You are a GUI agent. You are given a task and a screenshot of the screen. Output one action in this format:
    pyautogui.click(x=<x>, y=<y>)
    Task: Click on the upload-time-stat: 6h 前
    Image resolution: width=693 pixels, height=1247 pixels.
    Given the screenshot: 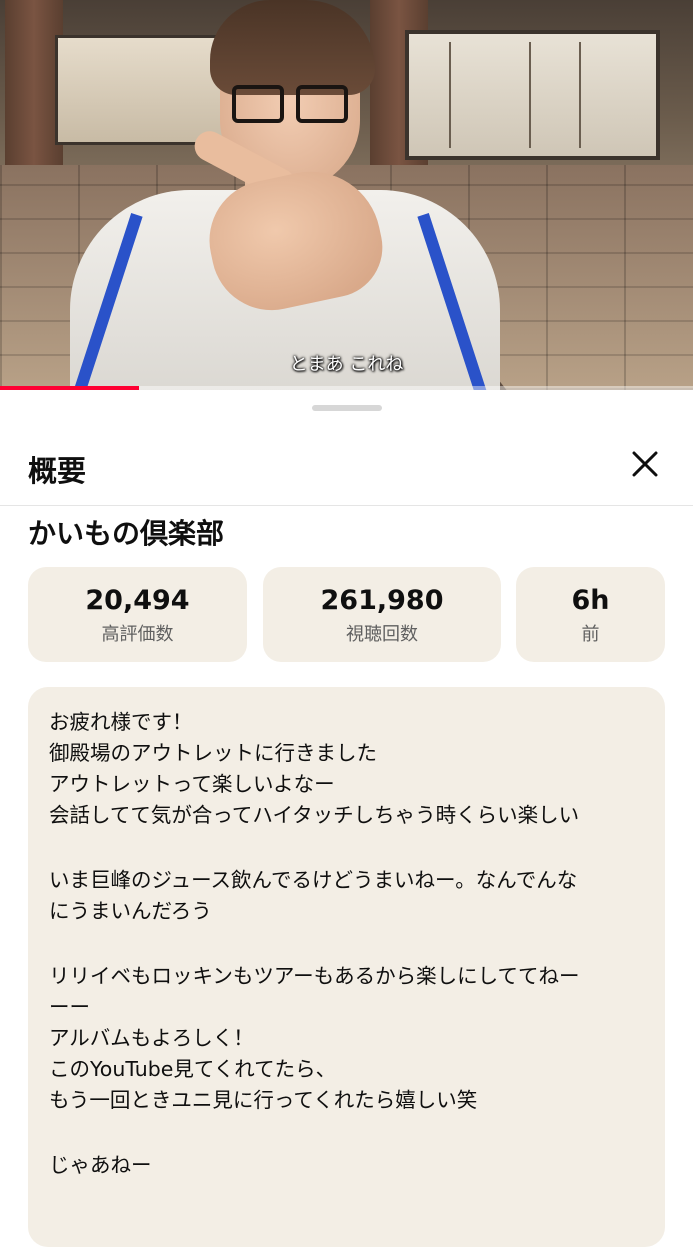 What is the action you would take?
    pyautogui.click(x=590, y=614)
    